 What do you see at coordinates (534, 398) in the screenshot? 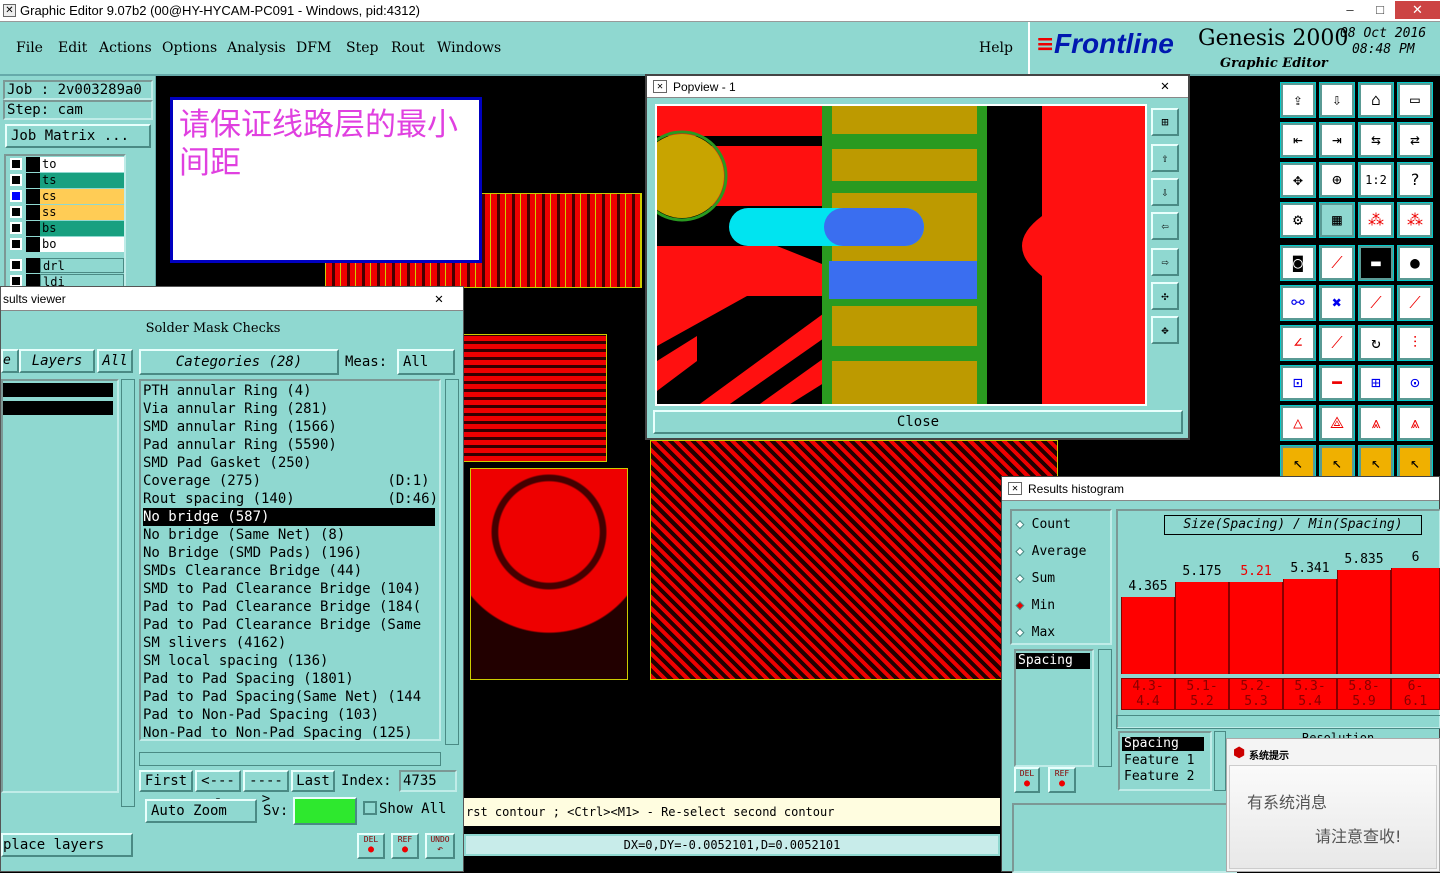
I see `pcb-board-panel` at bounding box center [534, 398].